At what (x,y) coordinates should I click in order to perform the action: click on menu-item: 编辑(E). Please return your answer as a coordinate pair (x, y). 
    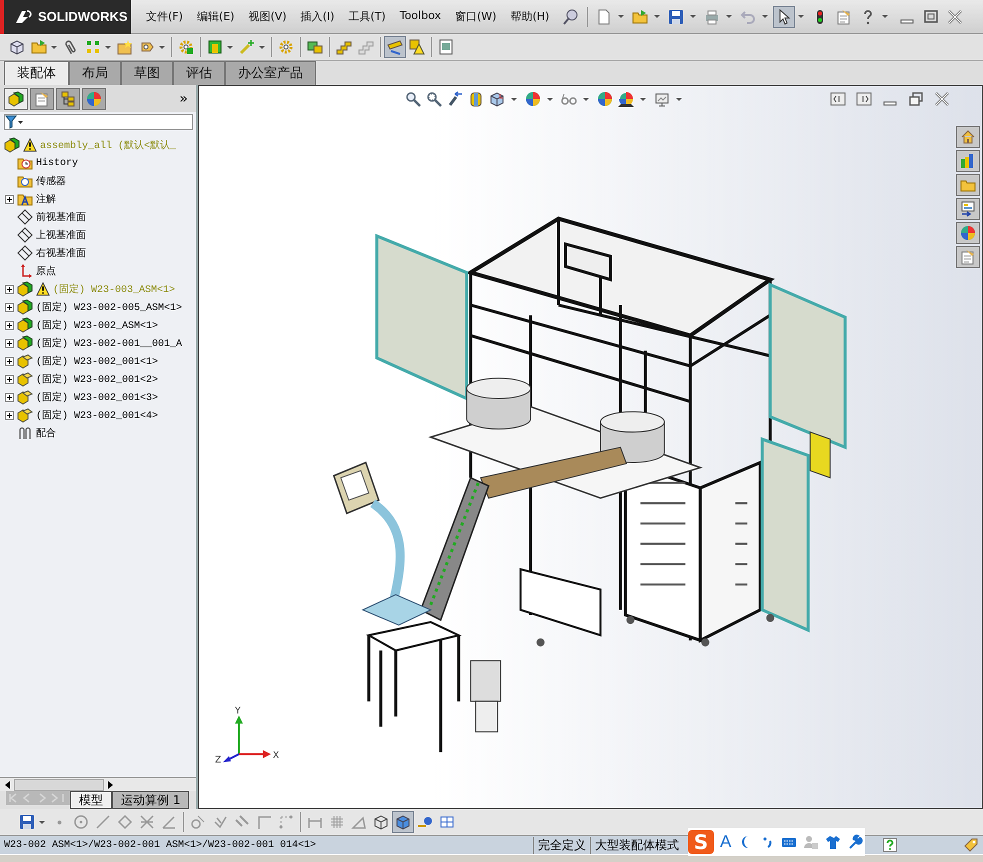
    Looking at the image, I should click on (216, 16).